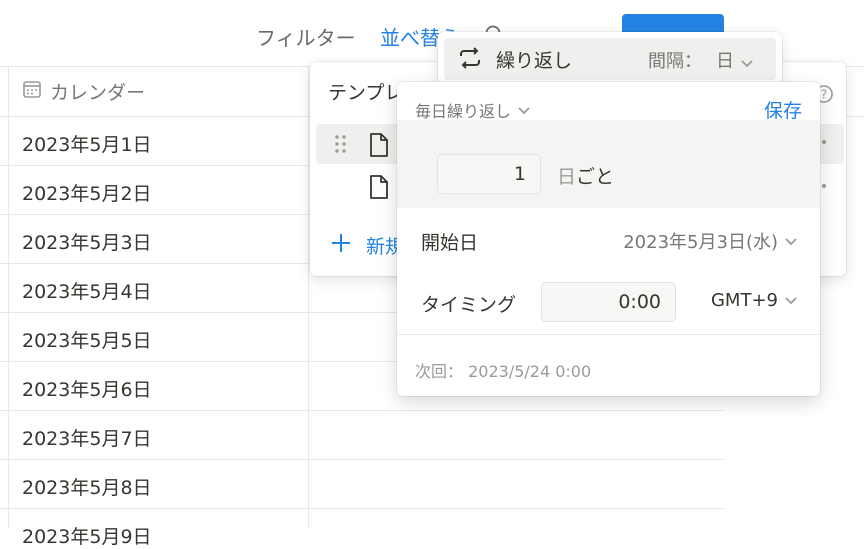  What do you see at coordinates (610, 58) in the screenshot?
I see `repeat-option: 繰り返し 間隔： 日` at bounding box center [610, 58].